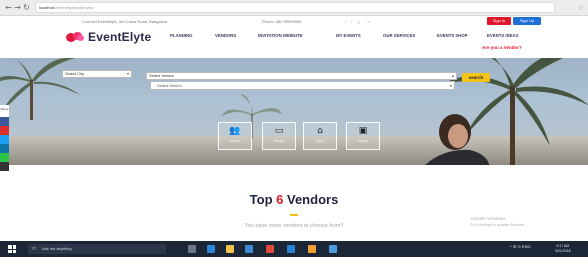 The height and width of the screenshot is (257, 588). I want to click on reload-icon: ↻, so click(26, 7).